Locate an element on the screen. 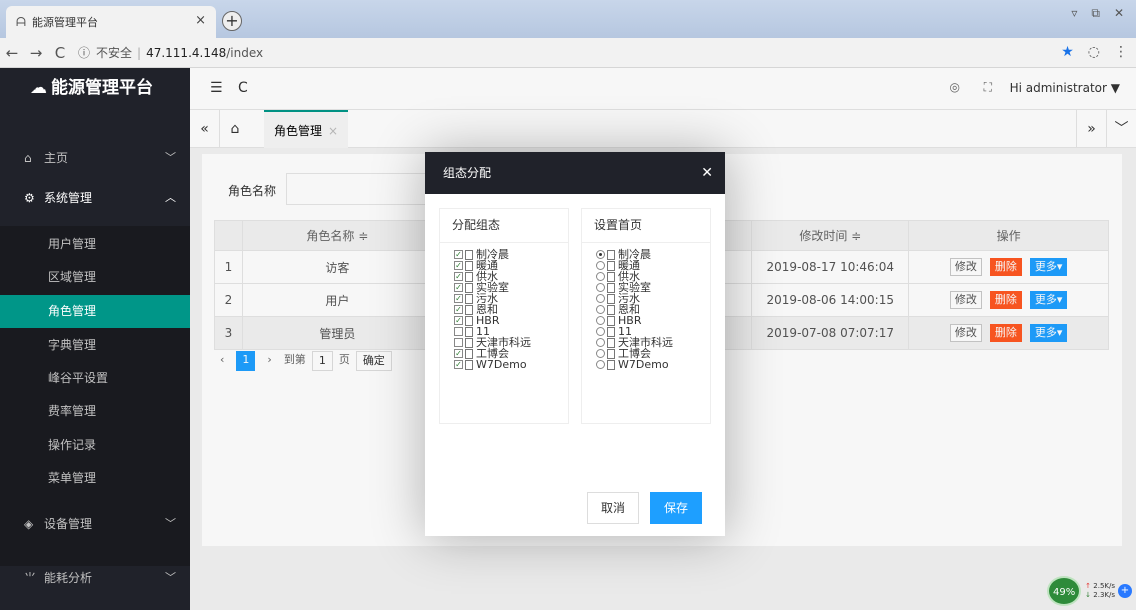 The image size is (1136, 610). cpu-percent: 49% is located at coordinates (1064, 591).